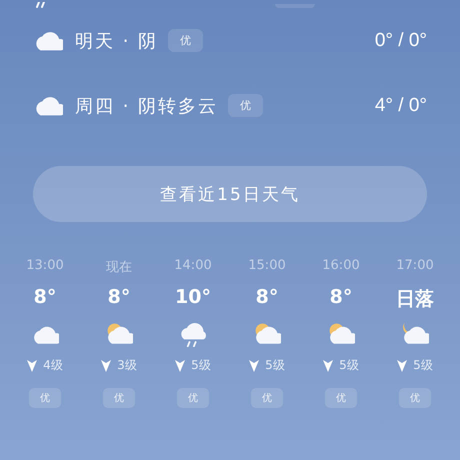 This screenshot has width=460, height=460. Describe the element at coordinates (53, 365) in the screenshot. I see `wind-level: 4级` at that location.